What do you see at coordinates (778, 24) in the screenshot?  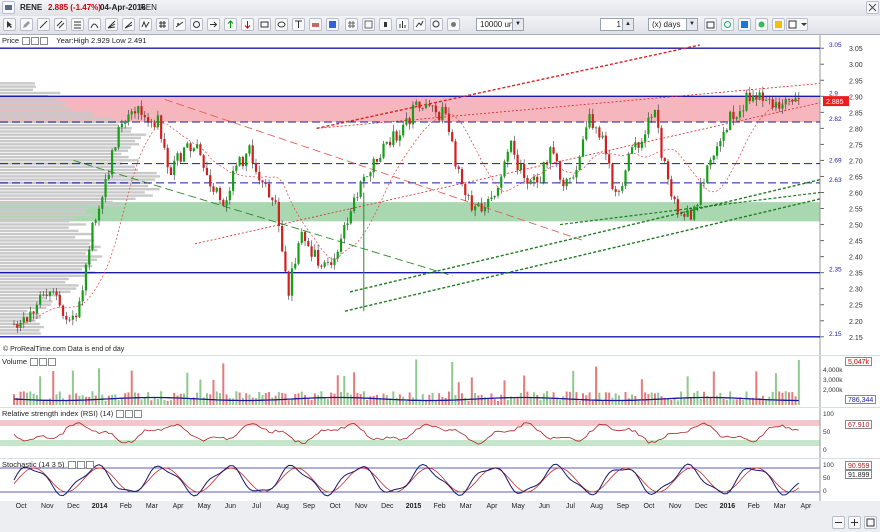 I see `indicator-icon` at bounding box center [778, 24].